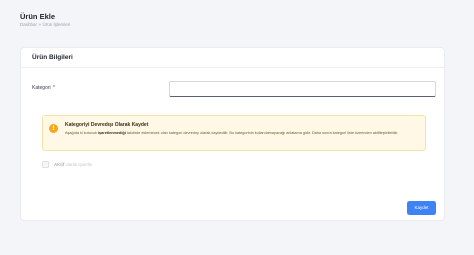 The width and height of the screenshot is (474, 255). Describe the element at coordinates (45, 164) in the screenshot. I see `active-checkbox` at that location.